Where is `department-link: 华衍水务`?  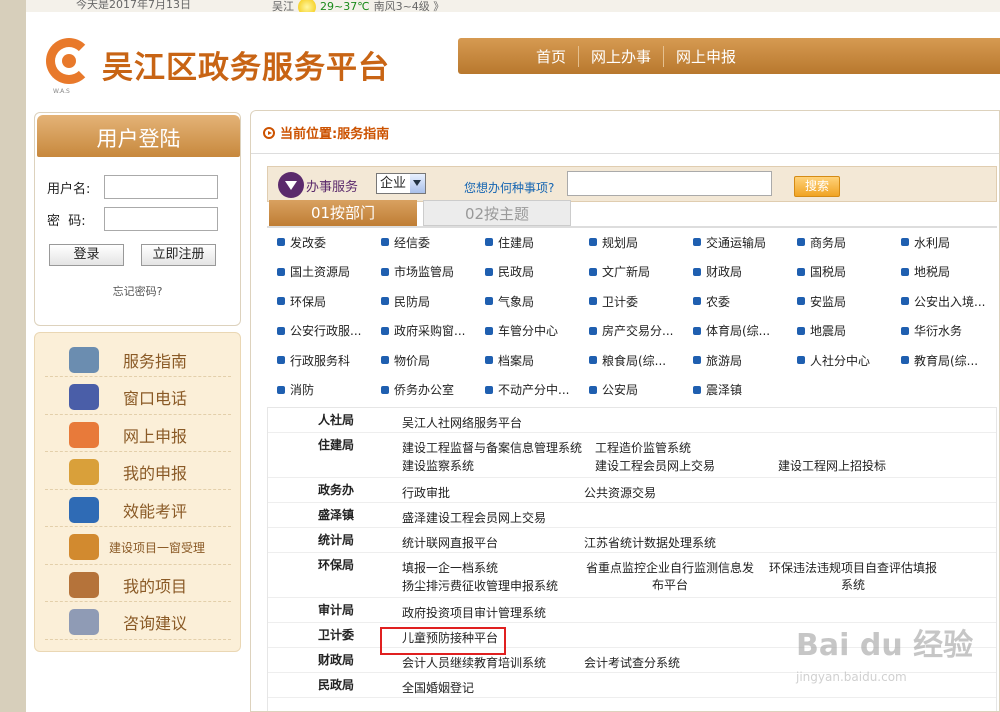 department-link: 华衍水务 is located at coordinates (950, 331).